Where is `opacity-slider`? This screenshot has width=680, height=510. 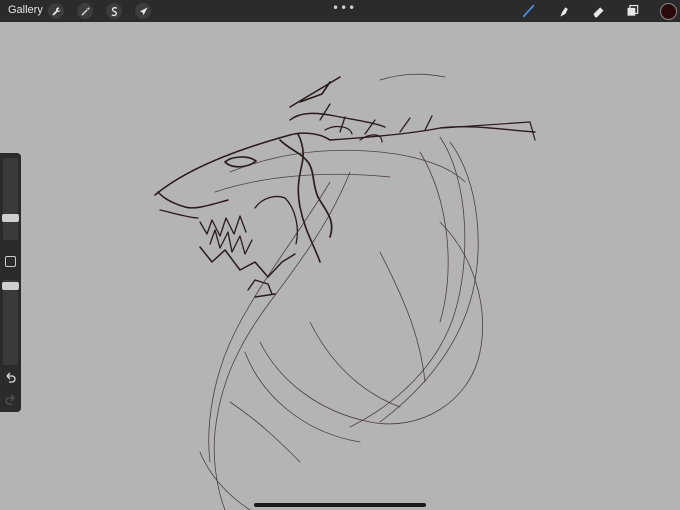
opacity-slider is located at coordinates (10, 322).